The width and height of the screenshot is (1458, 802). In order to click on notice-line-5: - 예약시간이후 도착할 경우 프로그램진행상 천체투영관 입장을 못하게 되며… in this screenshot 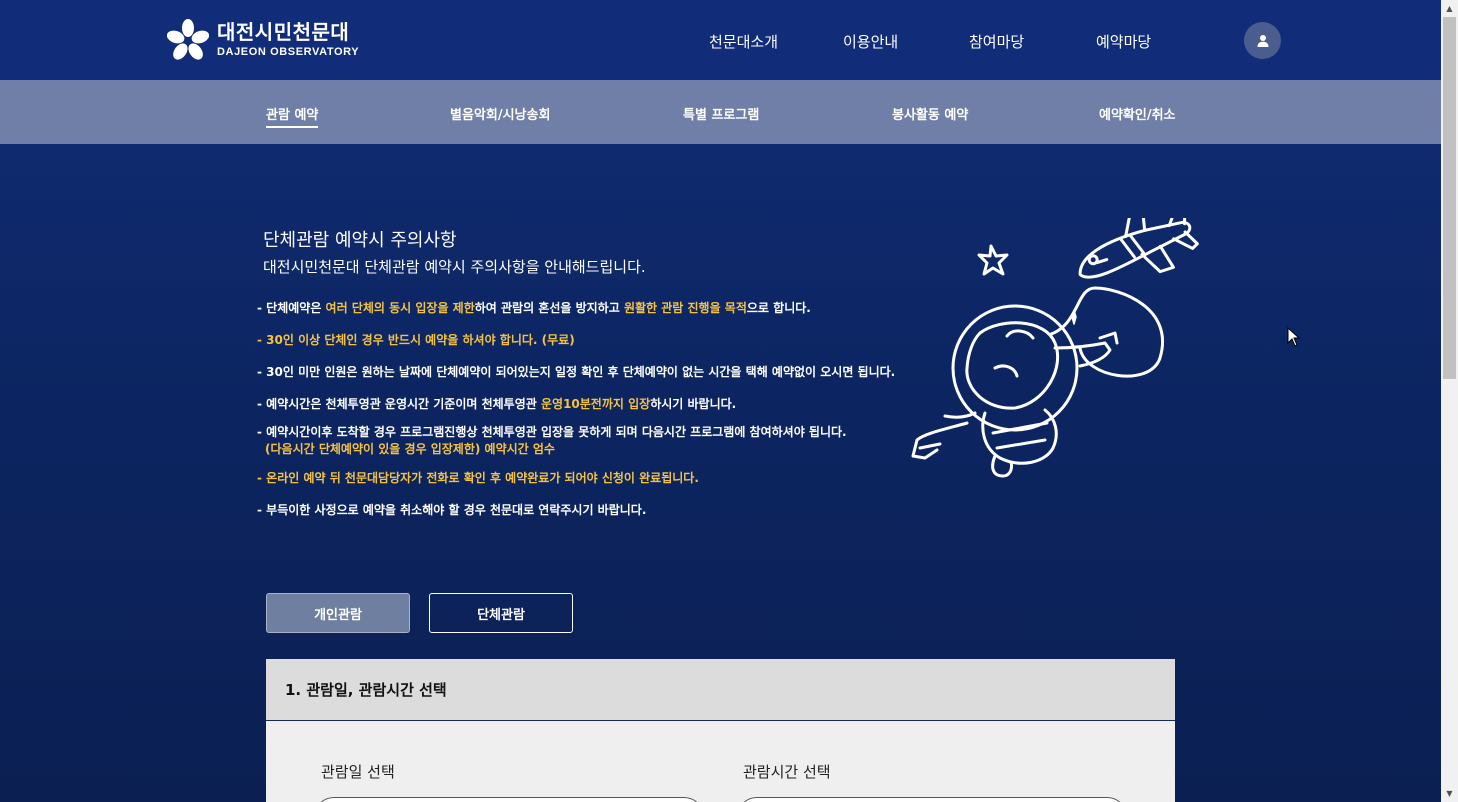, I will do `click(552, 432)`.